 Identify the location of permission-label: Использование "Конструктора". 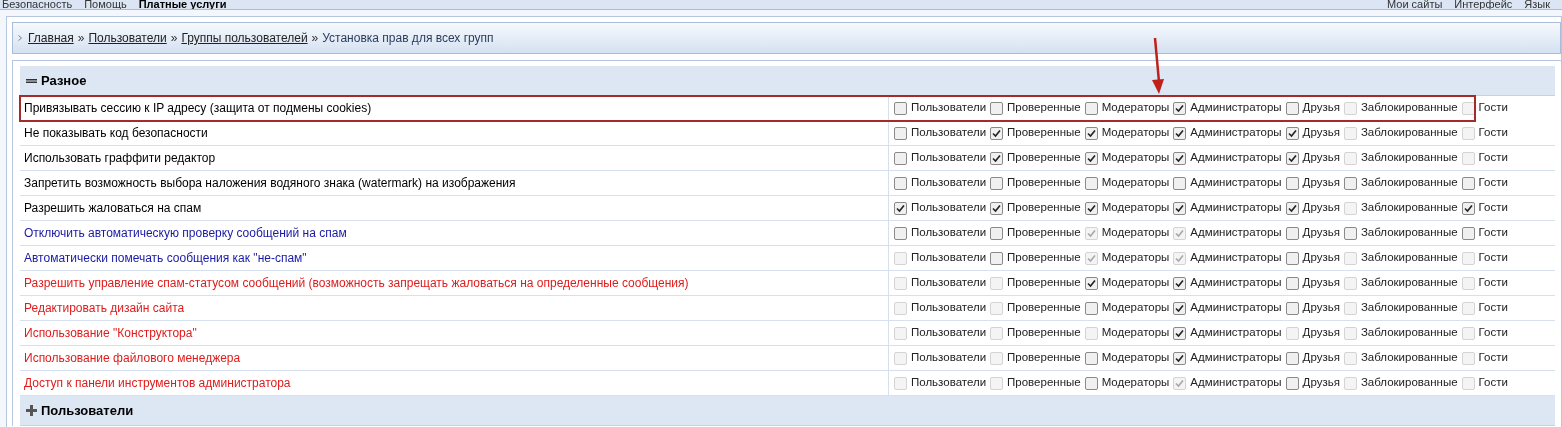
(110, 333).